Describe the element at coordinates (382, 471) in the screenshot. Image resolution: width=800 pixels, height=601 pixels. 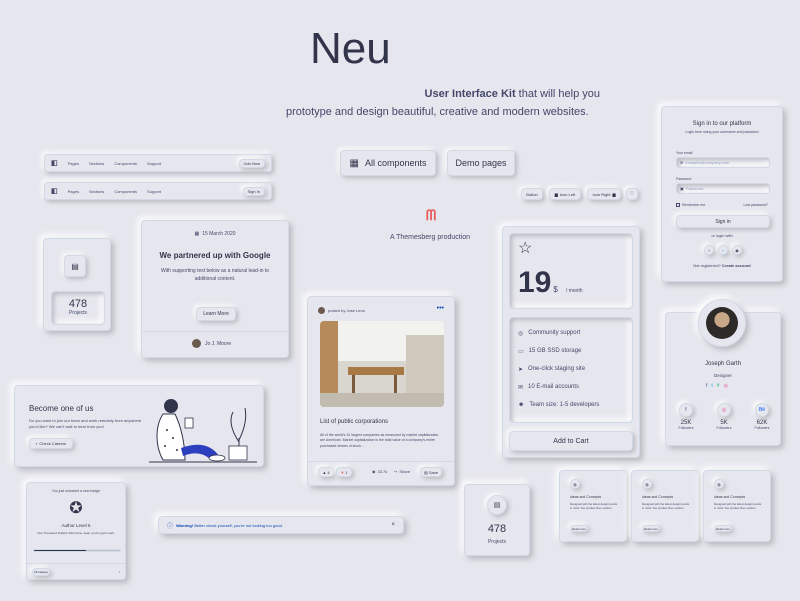
I see `view-count: 33.7k` at that location.